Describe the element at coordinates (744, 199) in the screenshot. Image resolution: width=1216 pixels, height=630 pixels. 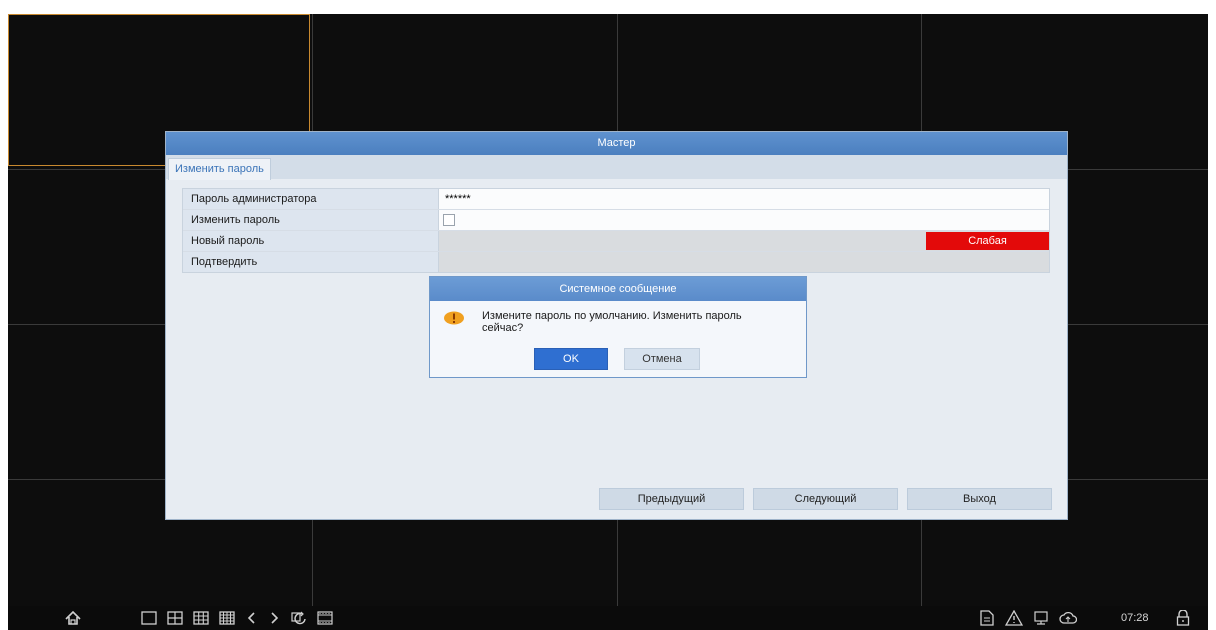
I see `admin-password-field: ******` at that location.